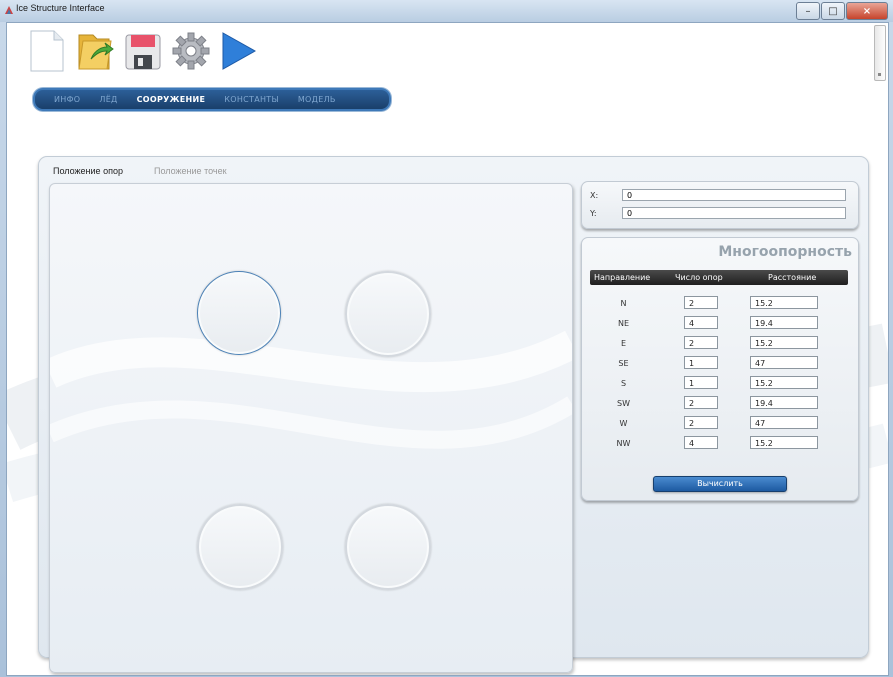 The height and width of the screenshot is (677, 893). What do you see at coordinates (108, 99) in the screenshot?
I see `nav-ice: ЛЁД` at bounding box center [108, 99].